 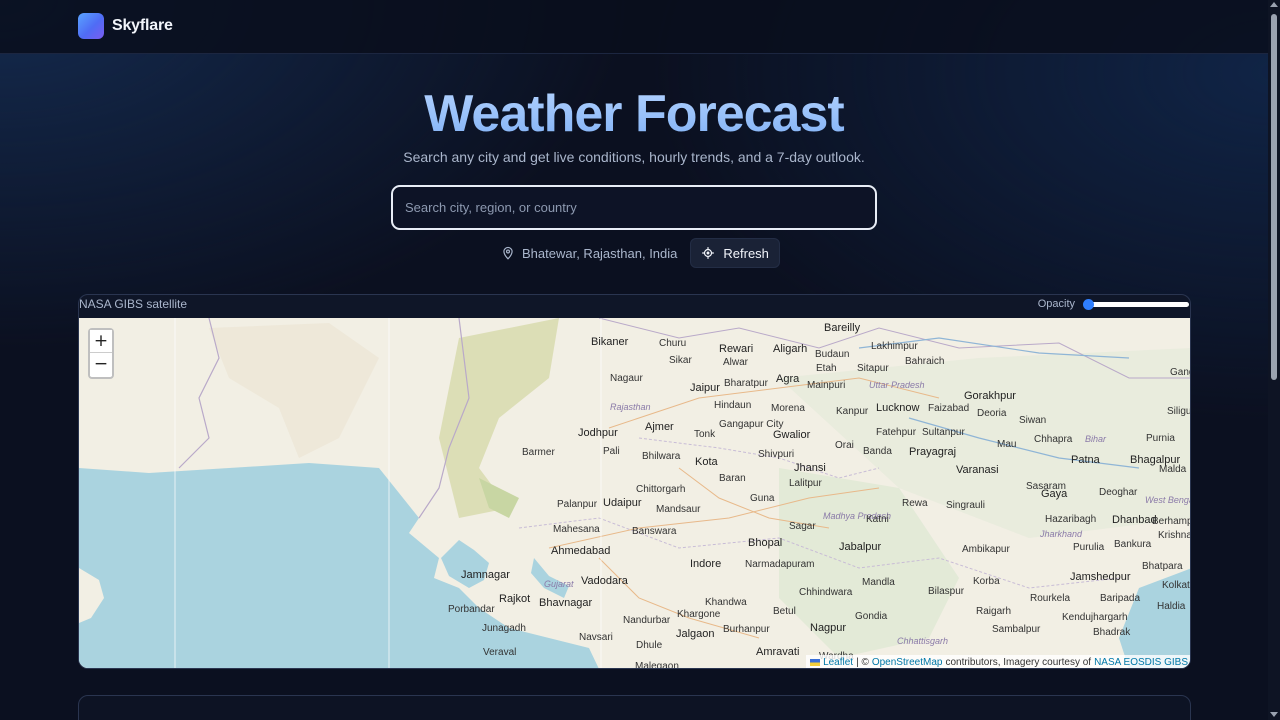 I want to click on city-label: Jharkhand, so click(x=1061, y=534).